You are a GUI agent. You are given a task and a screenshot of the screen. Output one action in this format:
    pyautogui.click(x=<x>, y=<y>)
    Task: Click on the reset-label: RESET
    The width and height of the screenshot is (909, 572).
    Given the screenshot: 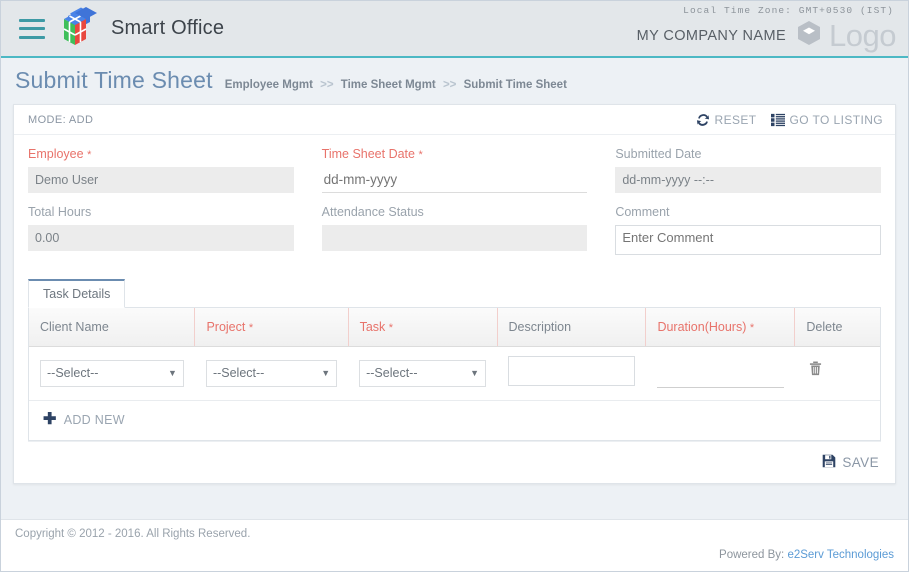 What is the action you would take?
    pyautogui.click(x=735, y=120)
    